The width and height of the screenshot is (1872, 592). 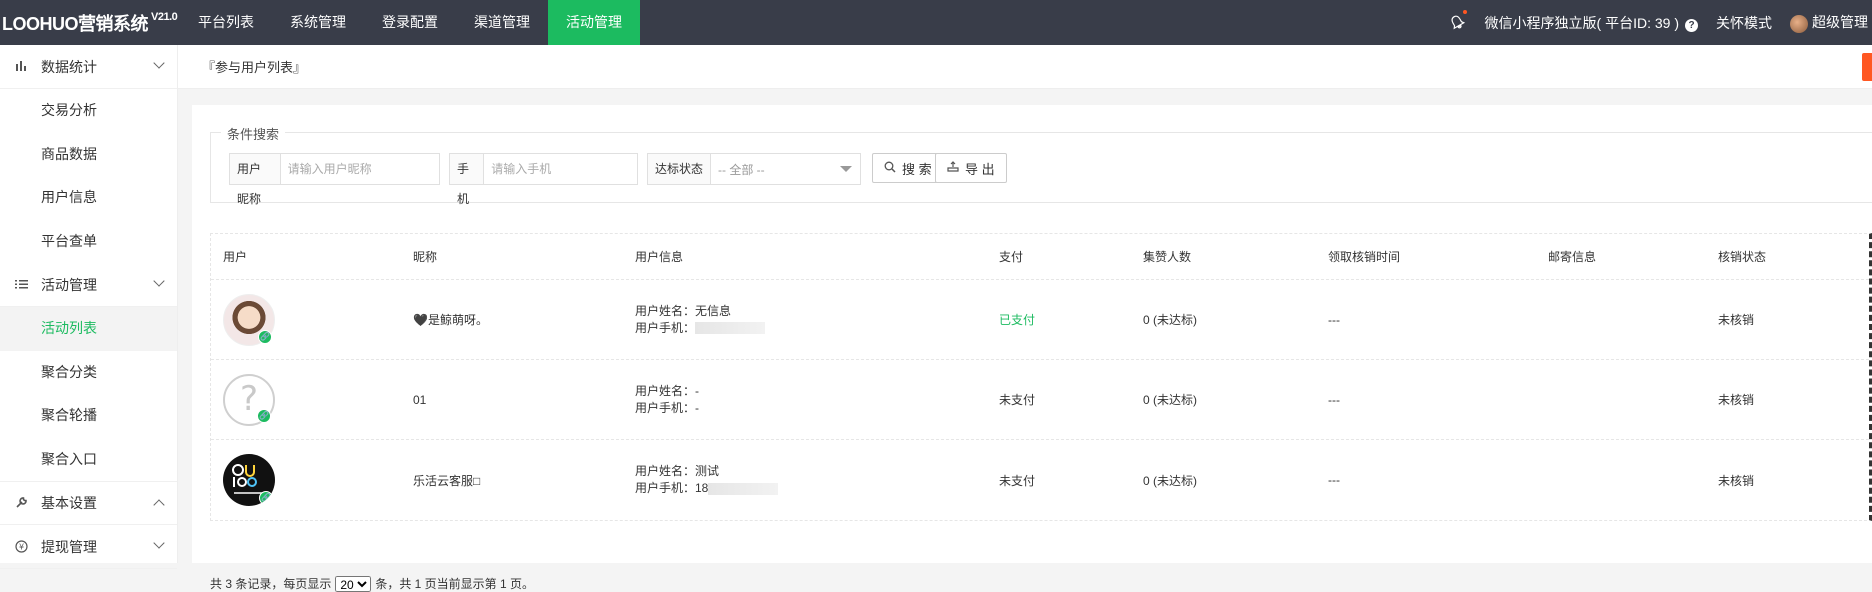 What do you see at coordinates (785, 169) in the screenshot?
I see `status-select: -- 全部 --` at bounding box center [785, 169].